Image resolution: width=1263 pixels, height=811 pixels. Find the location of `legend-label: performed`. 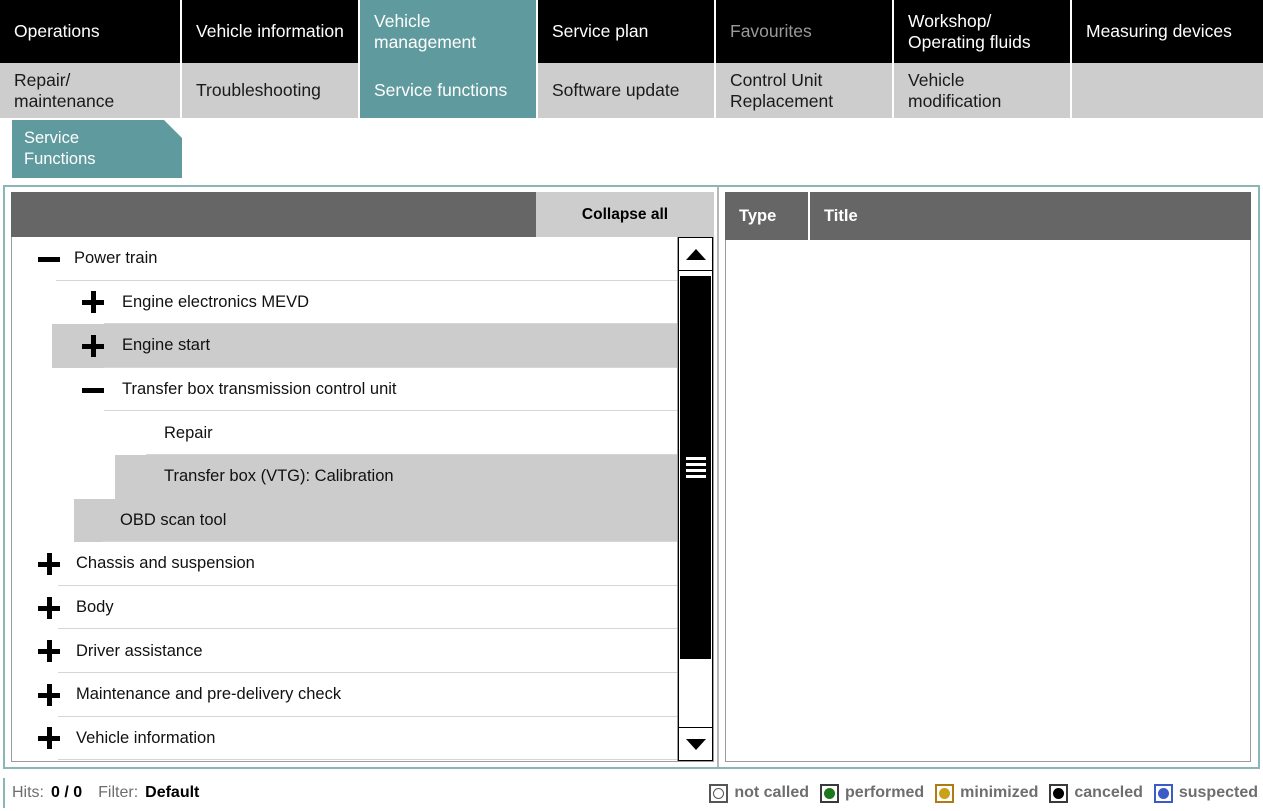

legend-label: performed is located at coordinates (885, 792).